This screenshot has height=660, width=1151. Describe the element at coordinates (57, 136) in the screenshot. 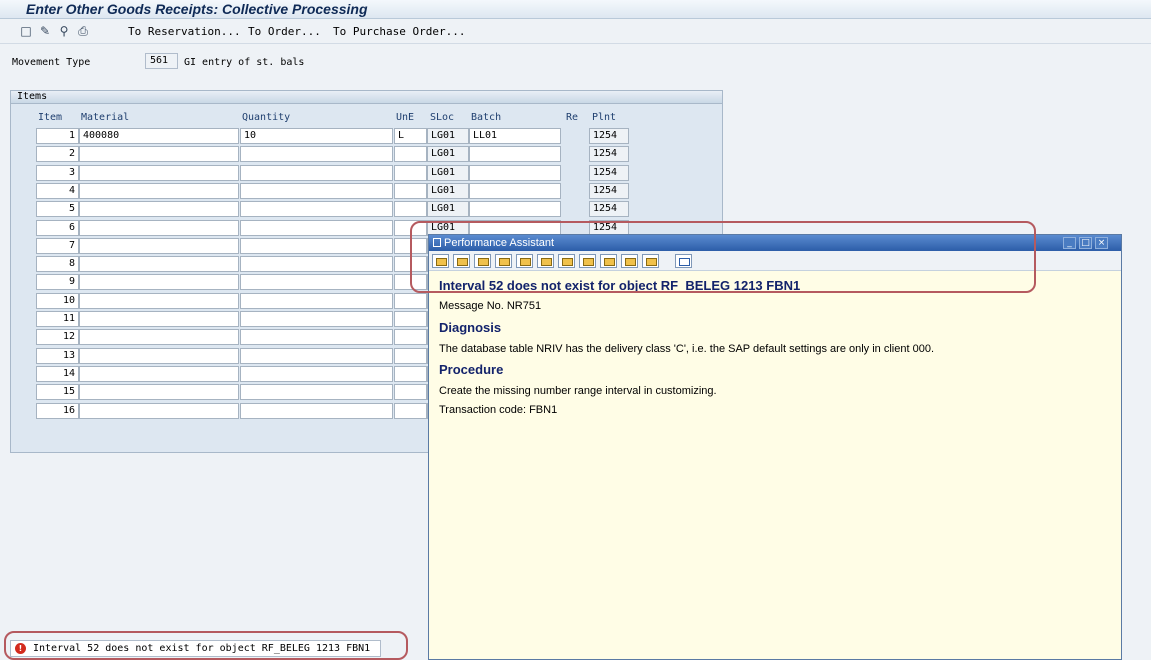

I see `item-number-cell: 1` at that location.